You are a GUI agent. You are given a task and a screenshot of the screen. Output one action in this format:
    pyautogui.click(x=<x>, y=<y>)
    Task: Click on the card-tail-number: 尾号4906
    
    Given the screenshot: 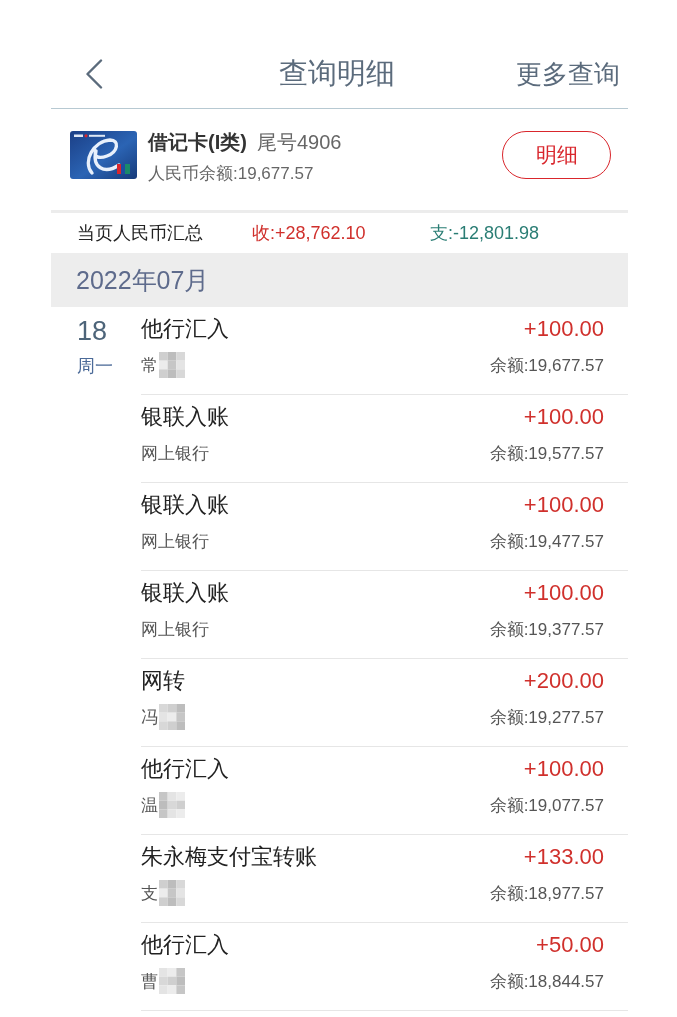 What is the action you would take?
    pyautogui.click(x=299, y=142)
    